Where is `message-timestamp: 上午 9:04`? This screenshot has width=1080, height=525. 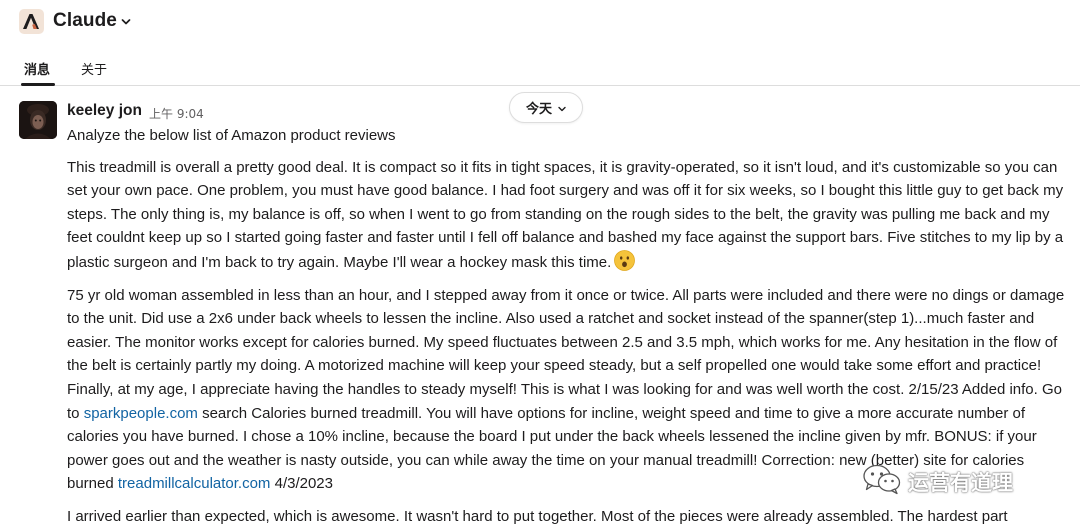
message-timestamp: 上午 9:04 is located at coordinates (176, 113).